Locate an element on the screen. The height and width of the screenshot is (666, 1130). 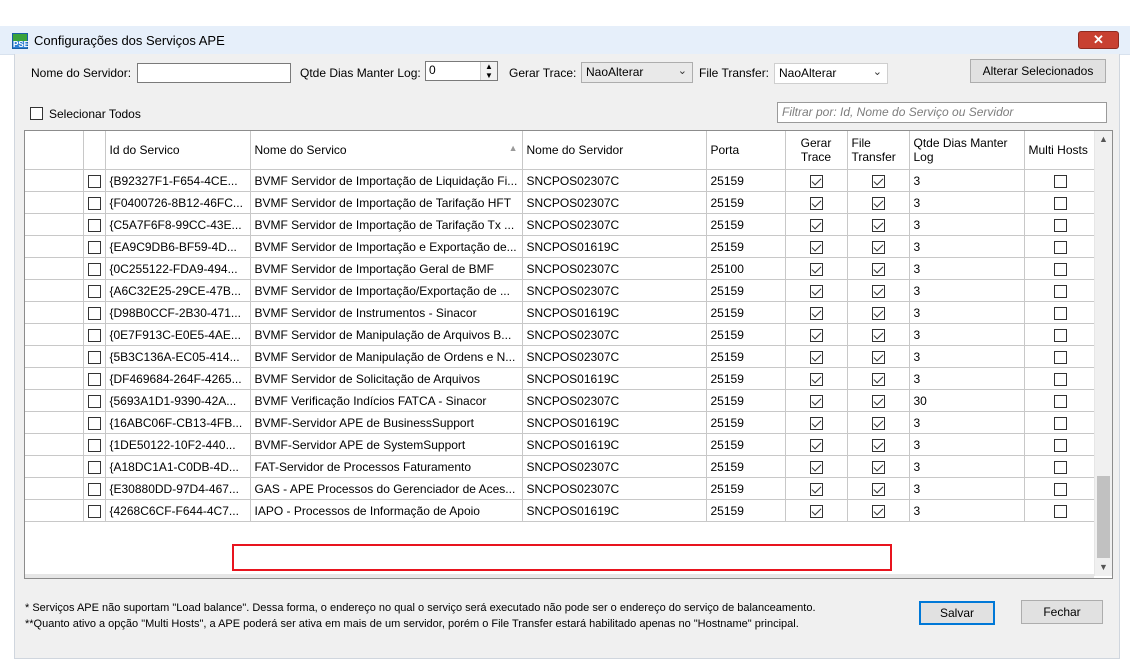
dias-spinner: ▲ ▼ is located at coordinates (488, 71).